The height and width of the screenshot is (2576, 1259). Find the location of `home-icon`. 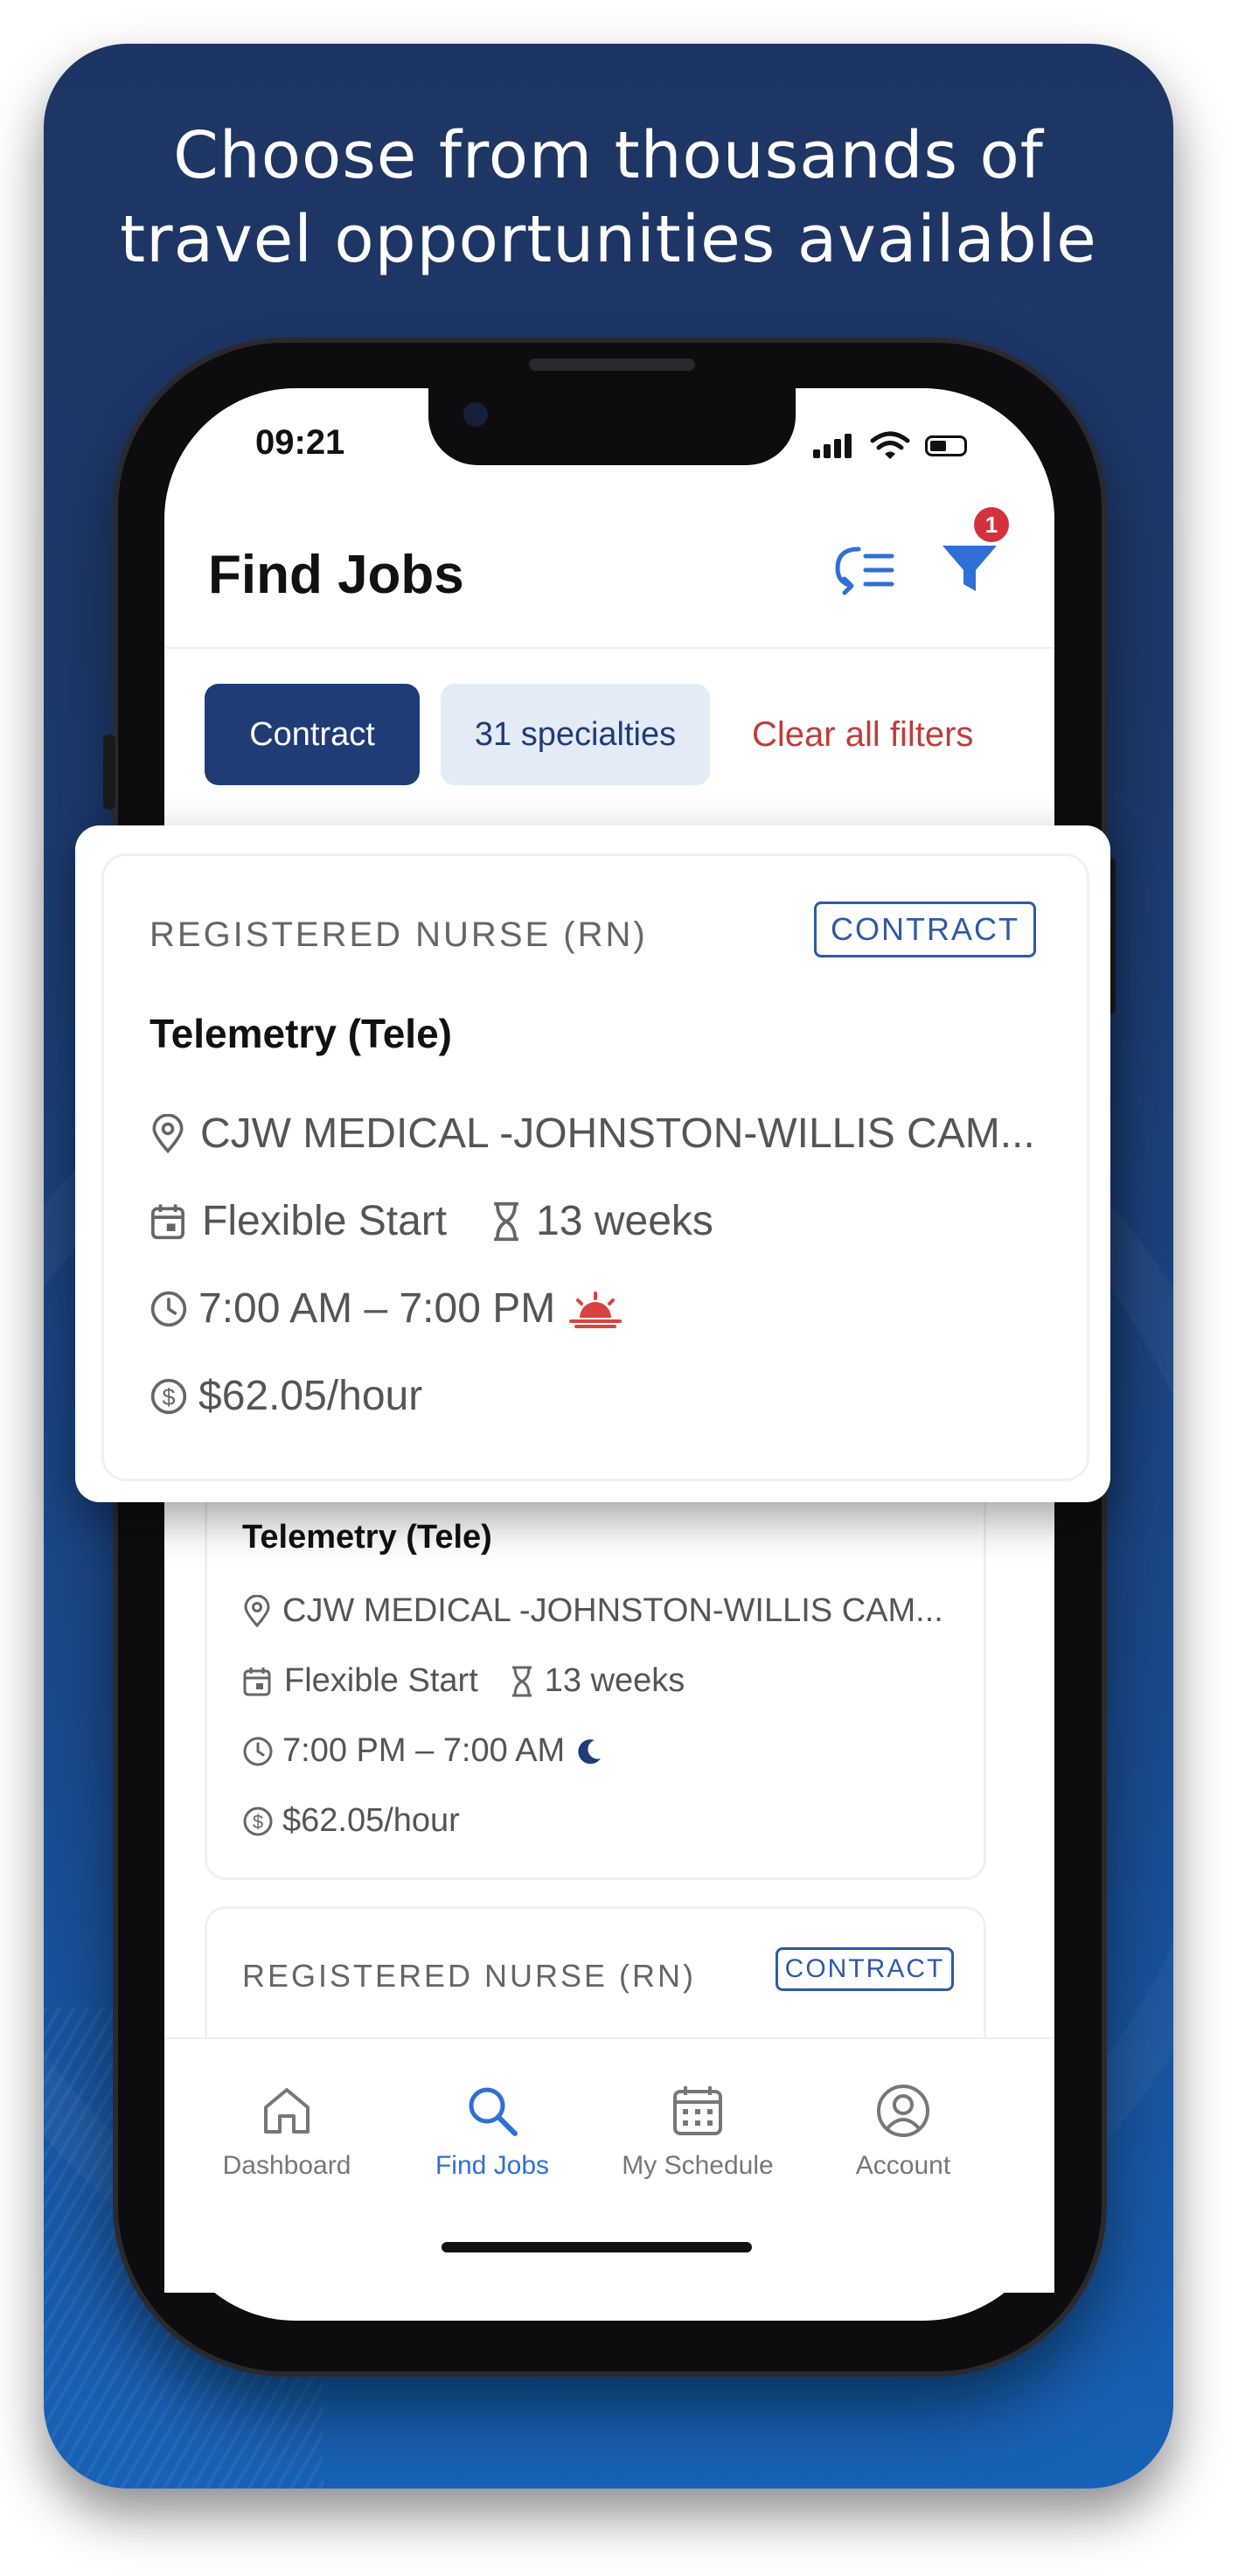

home-icon is located at coordinates (287, 2111).